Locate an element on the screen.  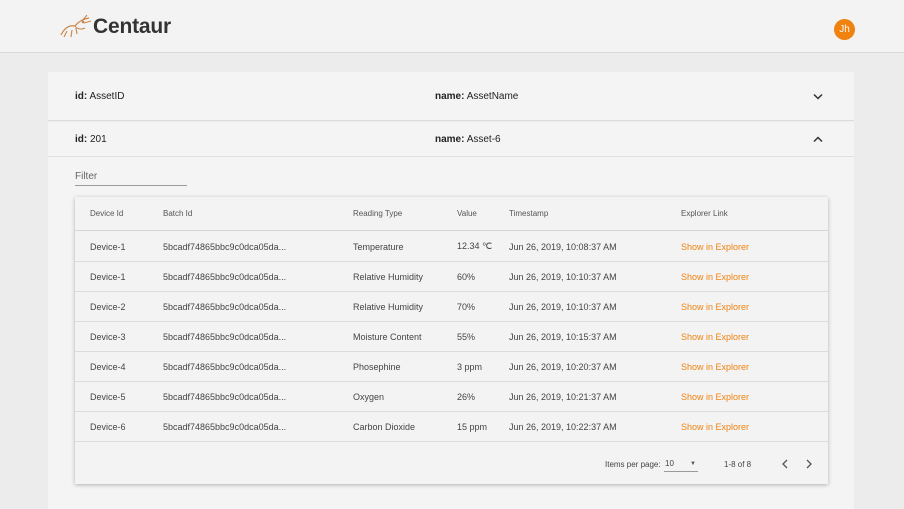
cell-value: 55% is located at coordinates (466, 336).